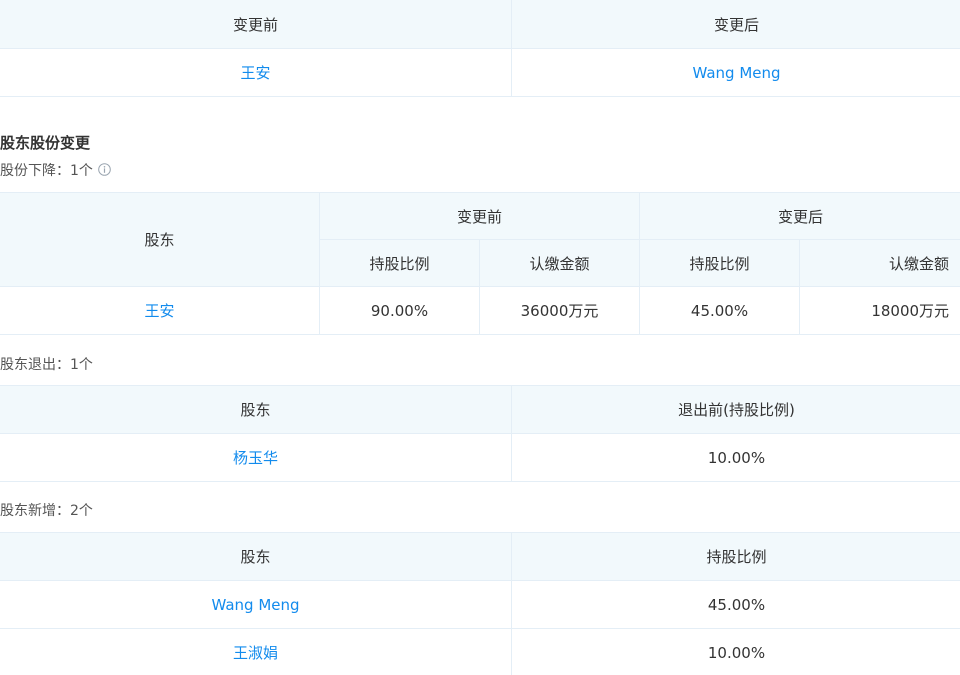 The width and height of the screenshot is (960, 675). I want to click on cell-shareholder: 王安, so click(160, 310).